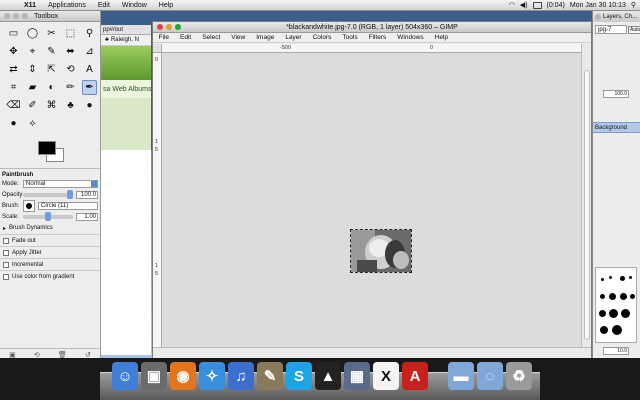 The image size is (640, 400). What do you see at coordinates (50, 240) in the screenshot?
I see `fade-out-option: Fade out` at bounding box center [50, 240].